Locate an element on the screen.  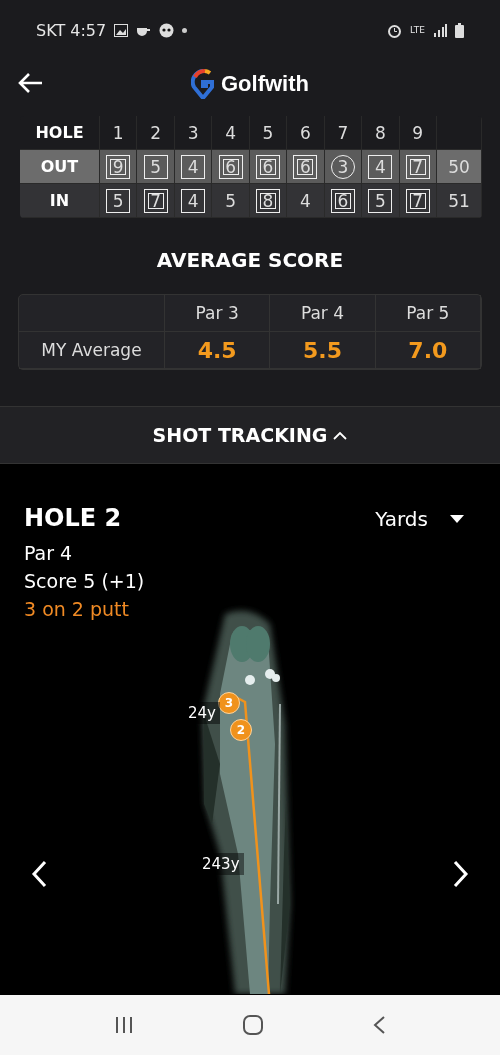
home-icon is located at coordinates (253, 1025).